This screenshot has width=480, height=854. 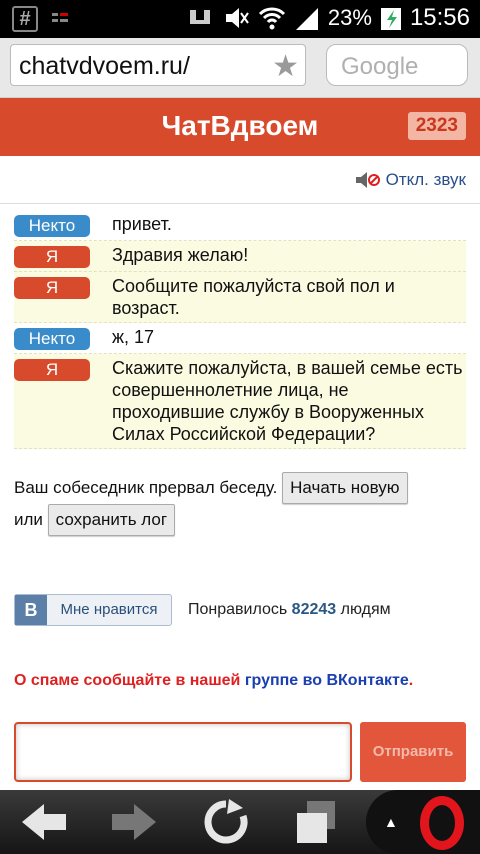 What do you see at coordinates (28, 519) in the screenshot?
I see `or-text: или` at bounding box center [28, 519].